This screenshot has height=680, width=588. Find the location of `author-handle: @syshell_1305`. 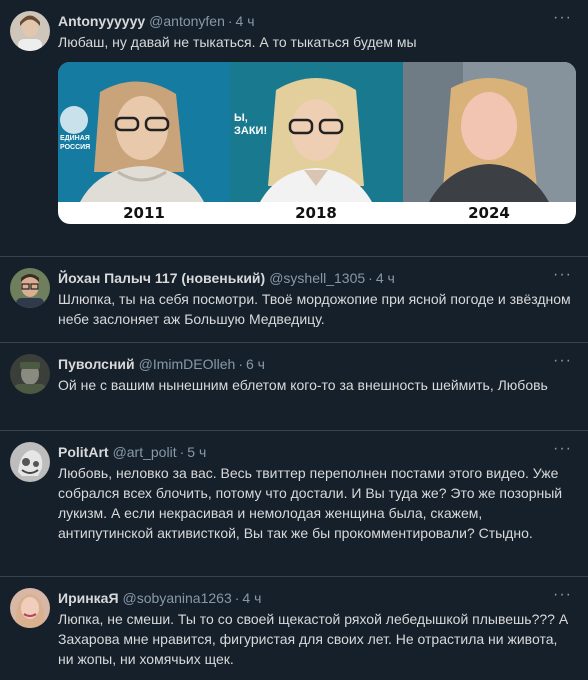

author-handle: @syshell_1305 is located at coordinates (317, 278).